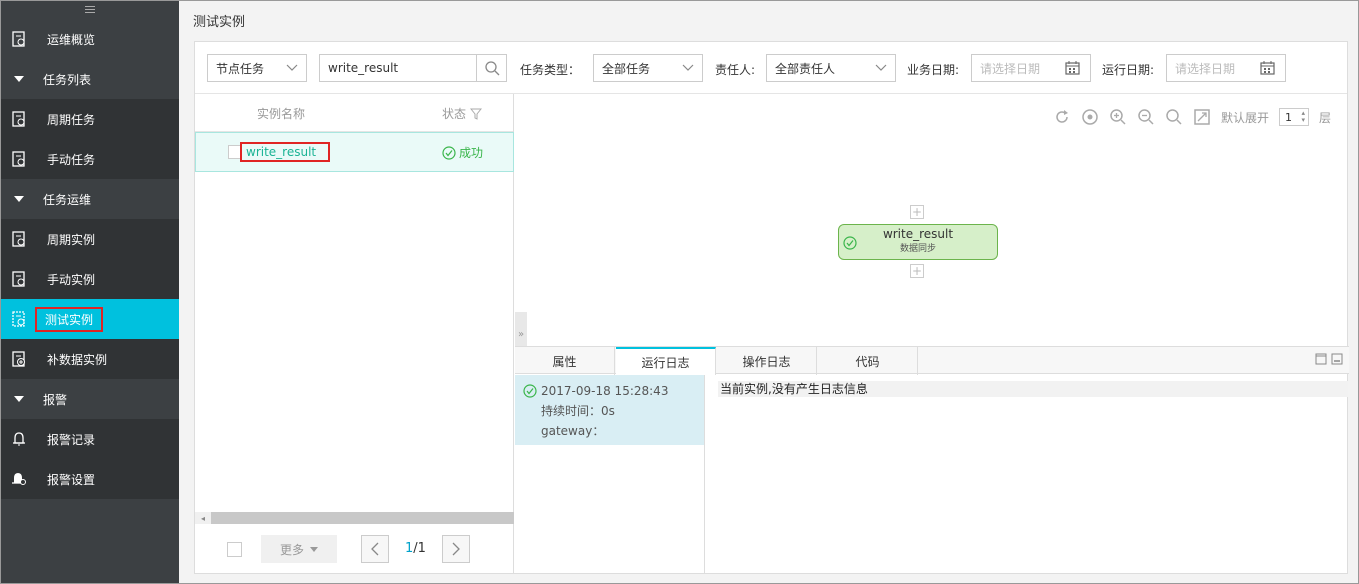  What do you see at coordinates (71, 439) in the screenshot?
I see `sidebar-item-label: 报警记录` at bounding box center [71, 439].